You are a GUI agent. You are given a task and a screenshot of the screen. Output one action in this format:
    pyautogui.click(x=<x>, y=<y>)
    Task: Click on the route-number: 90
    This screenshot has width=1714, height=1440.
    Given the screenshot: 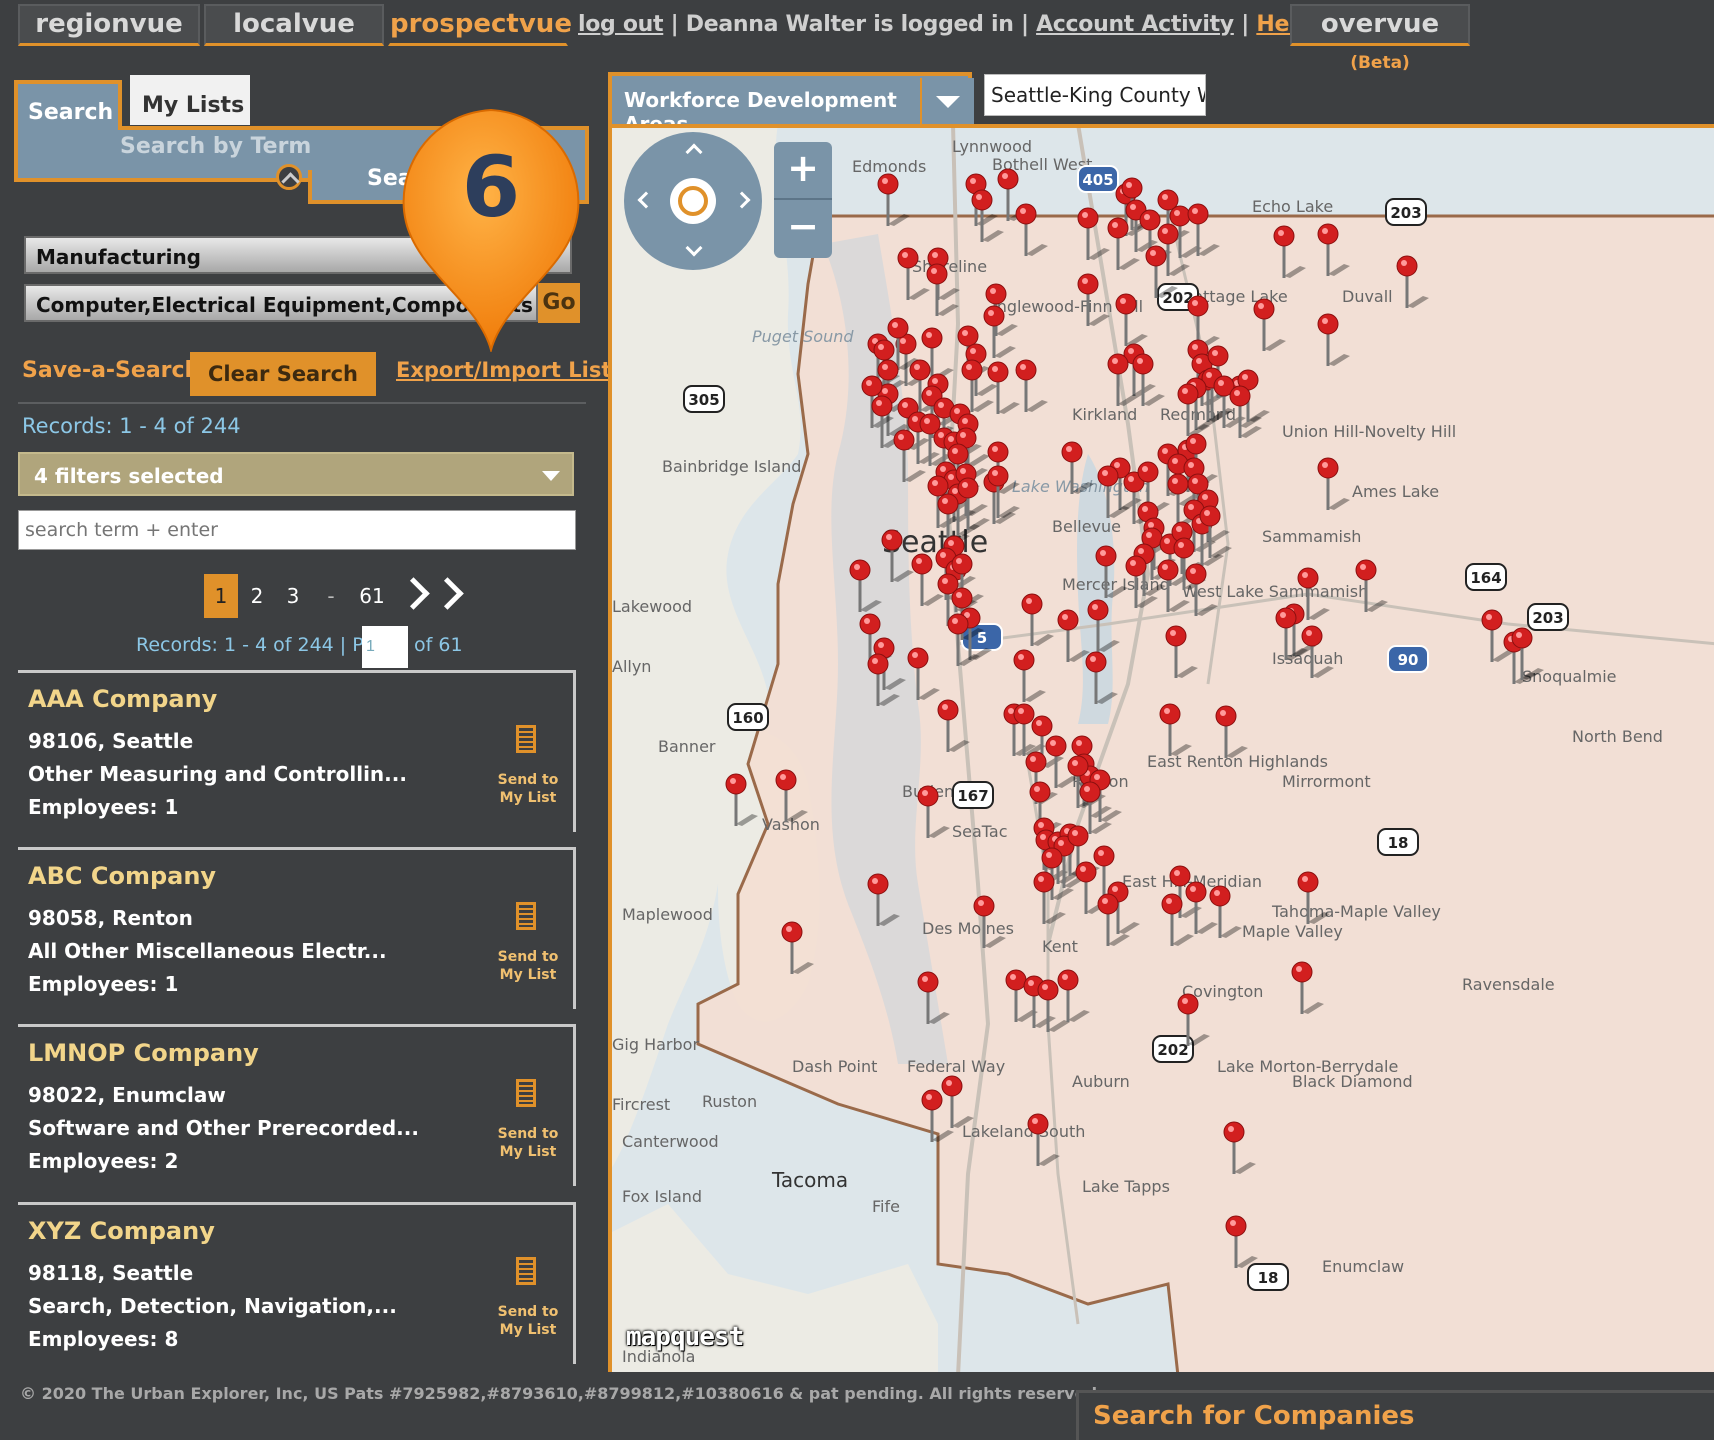 What is the action you would take?
    pyautogui.click(x=1408, y=660)
    